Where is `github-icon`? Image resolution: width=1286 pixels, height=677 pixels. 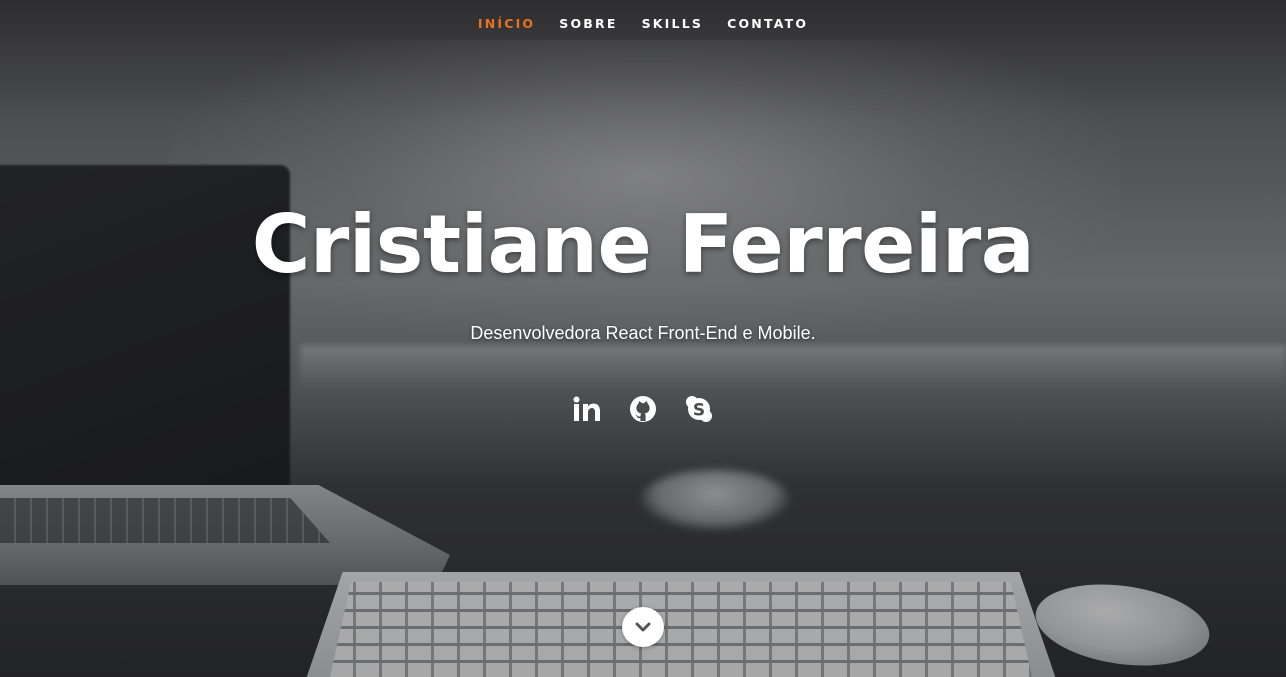
github-icon is located at coordinates (643, 409).